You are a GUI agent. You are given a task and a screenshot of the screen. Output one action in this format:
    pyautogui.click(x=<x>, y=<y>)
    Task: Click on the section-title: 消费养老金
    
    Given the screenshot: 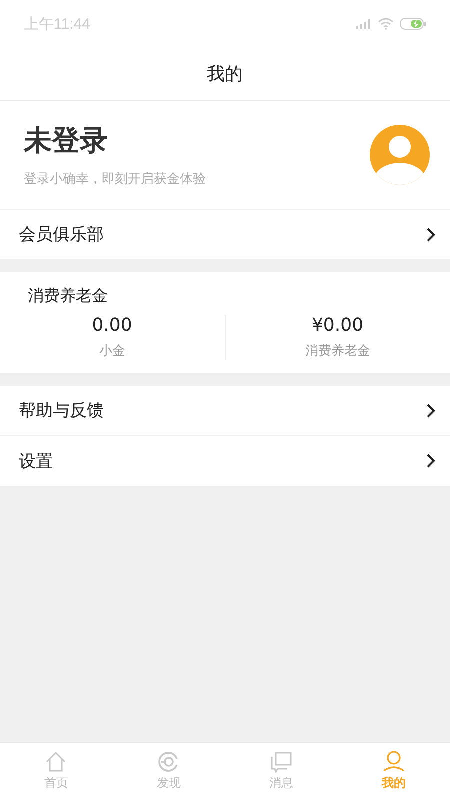 What is the action you would take?
    pyautogui.click(x=68, y=296)
    